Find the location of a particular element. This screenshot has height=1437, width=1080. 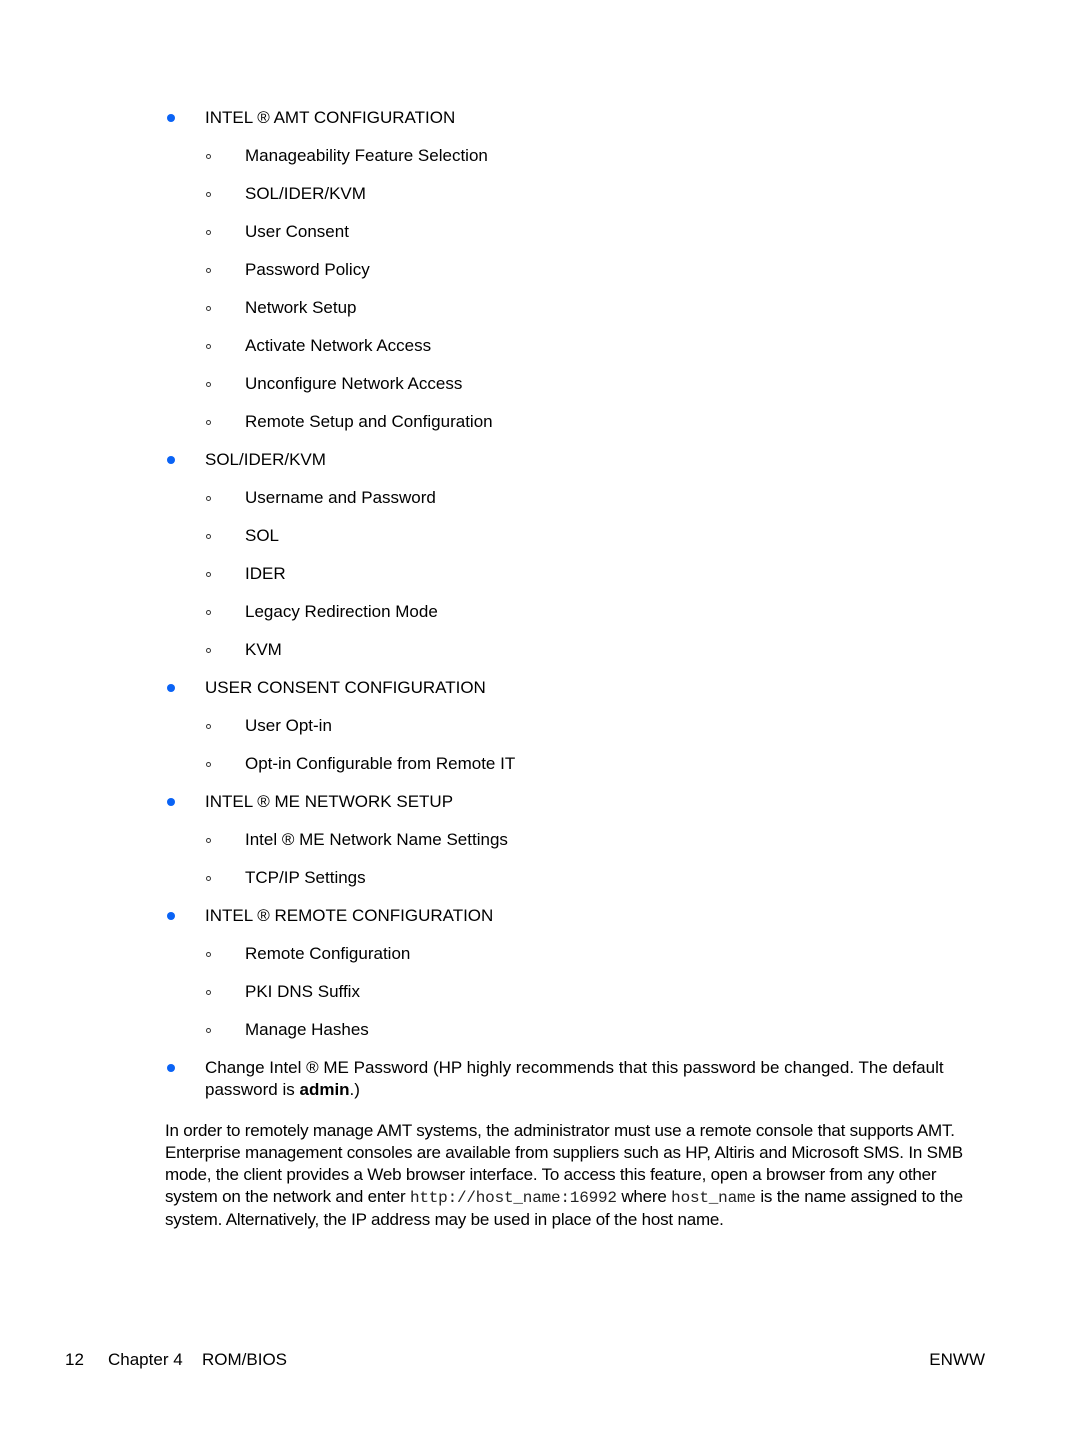

url-code: http://host_name:16992 is located at coordinates (513, 1198).